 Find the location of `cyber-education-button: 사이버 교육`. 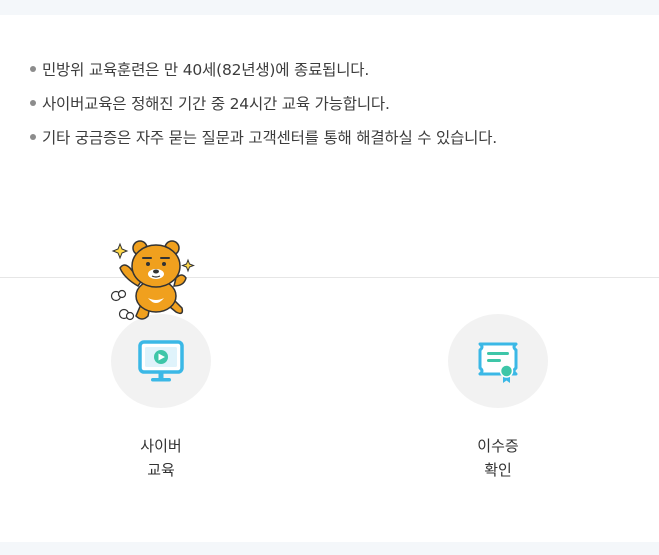

cyber-education-button: 사이버 교육 is located at coordinates (161, 398).